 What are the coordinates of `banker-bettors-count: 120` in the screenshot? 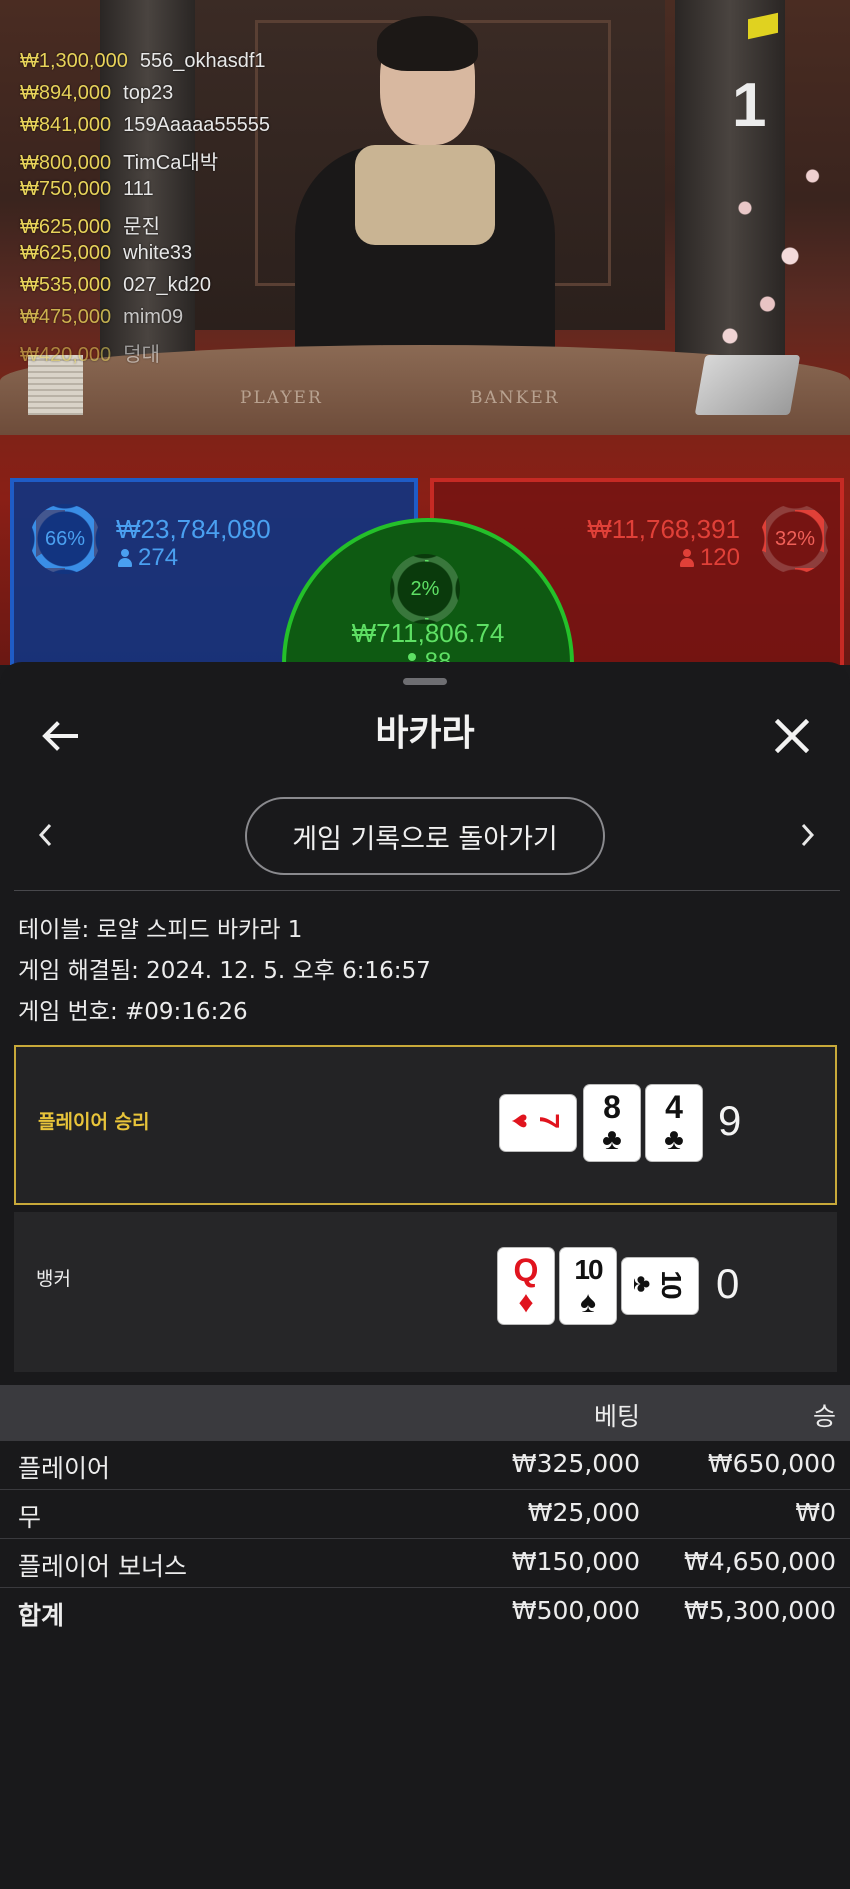 It's located at (719, 557).